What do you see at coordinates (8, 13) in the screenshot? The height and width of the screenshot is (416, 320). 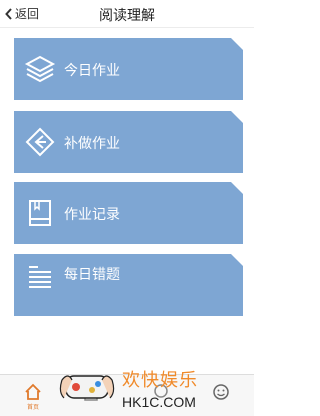 I see `chevron-left-icon` at bounding box center [8, 13].